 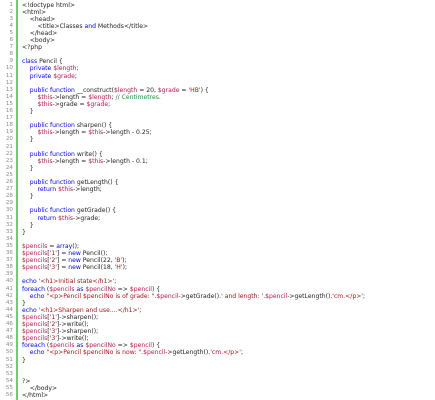 I want to click on code-line: </html>, so click(x=35, y=395).